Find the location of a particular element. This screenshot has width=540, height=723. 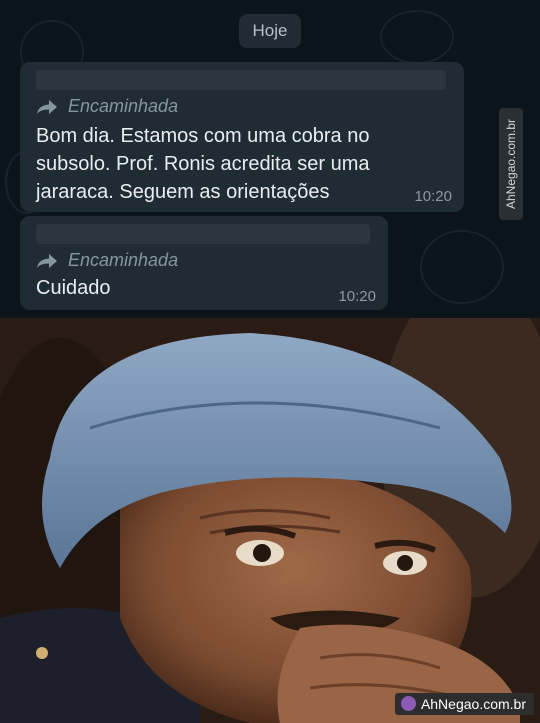

bottom-watermark: AhNegao.com.br is located at coordinates (464, 704).